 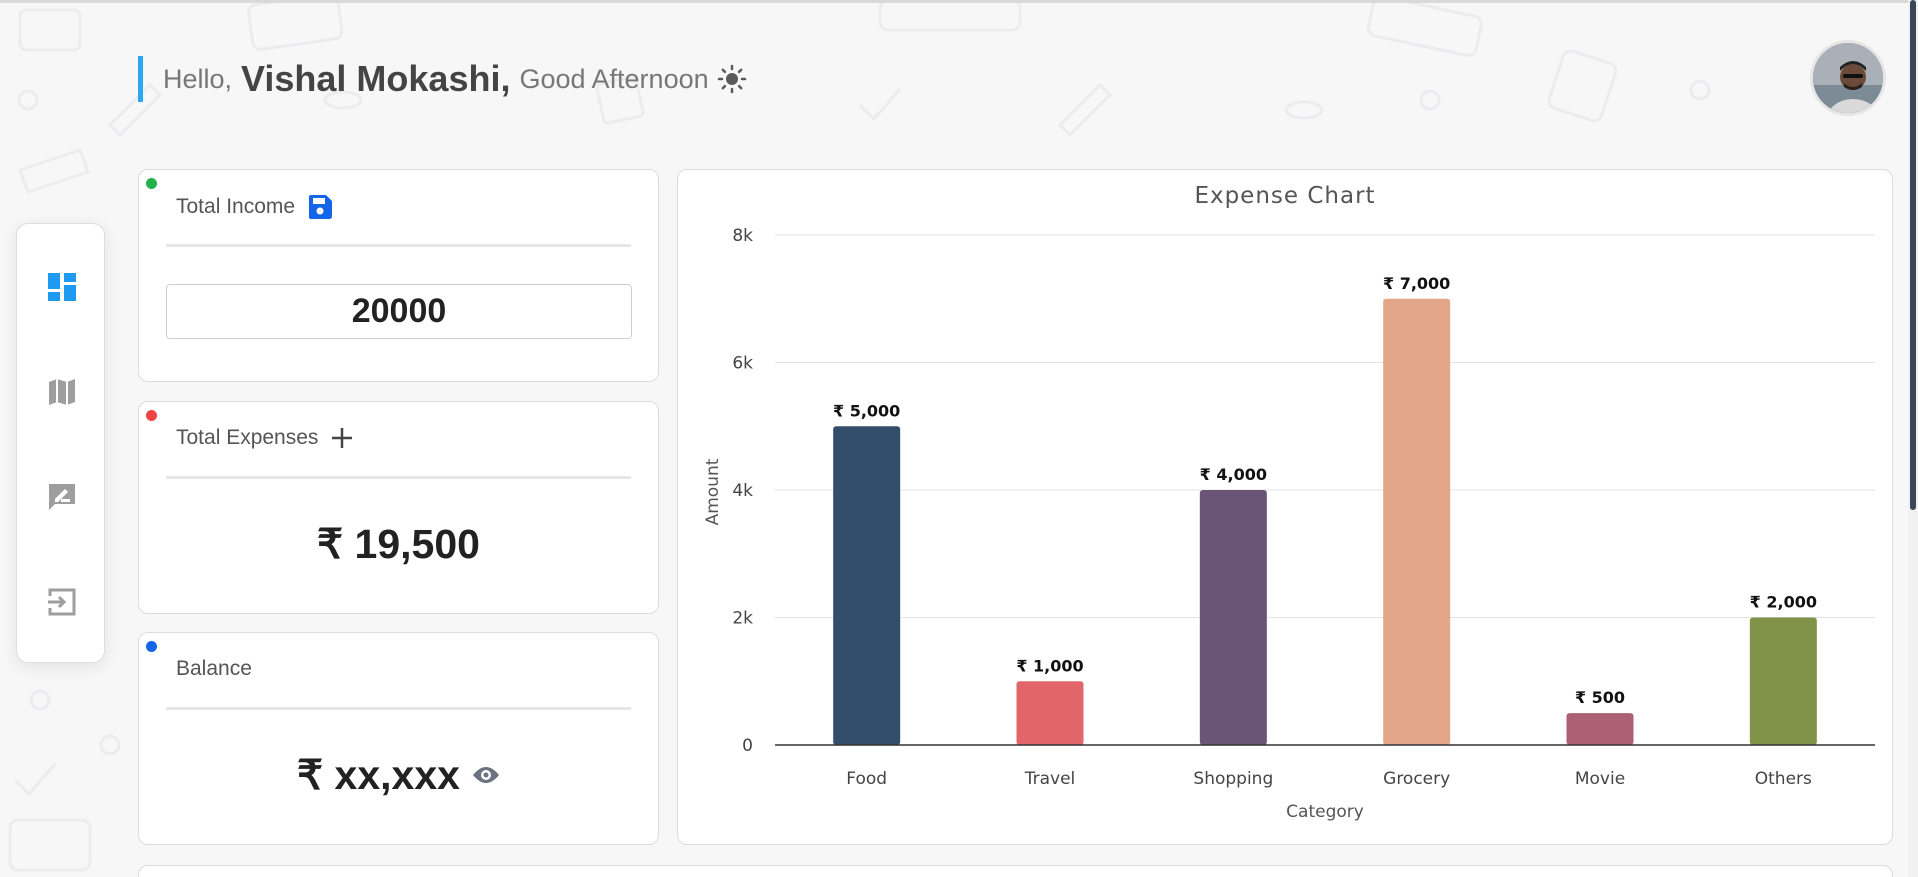 What do you see at coordinates (376, 78) in the screenshot?
I see `user-name: Vishal Mokashi,` at bounding box center [376, 78].